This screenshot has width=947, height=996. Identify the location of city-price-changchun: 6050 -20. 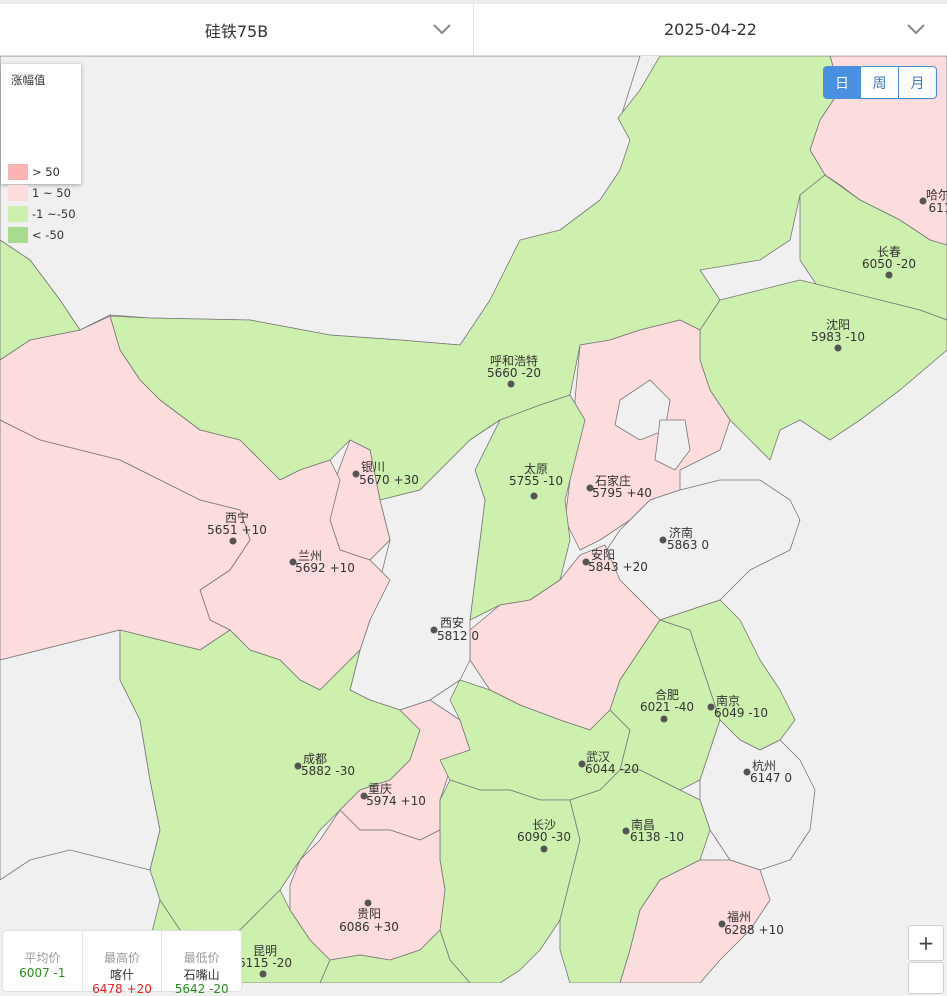
(889, 264).